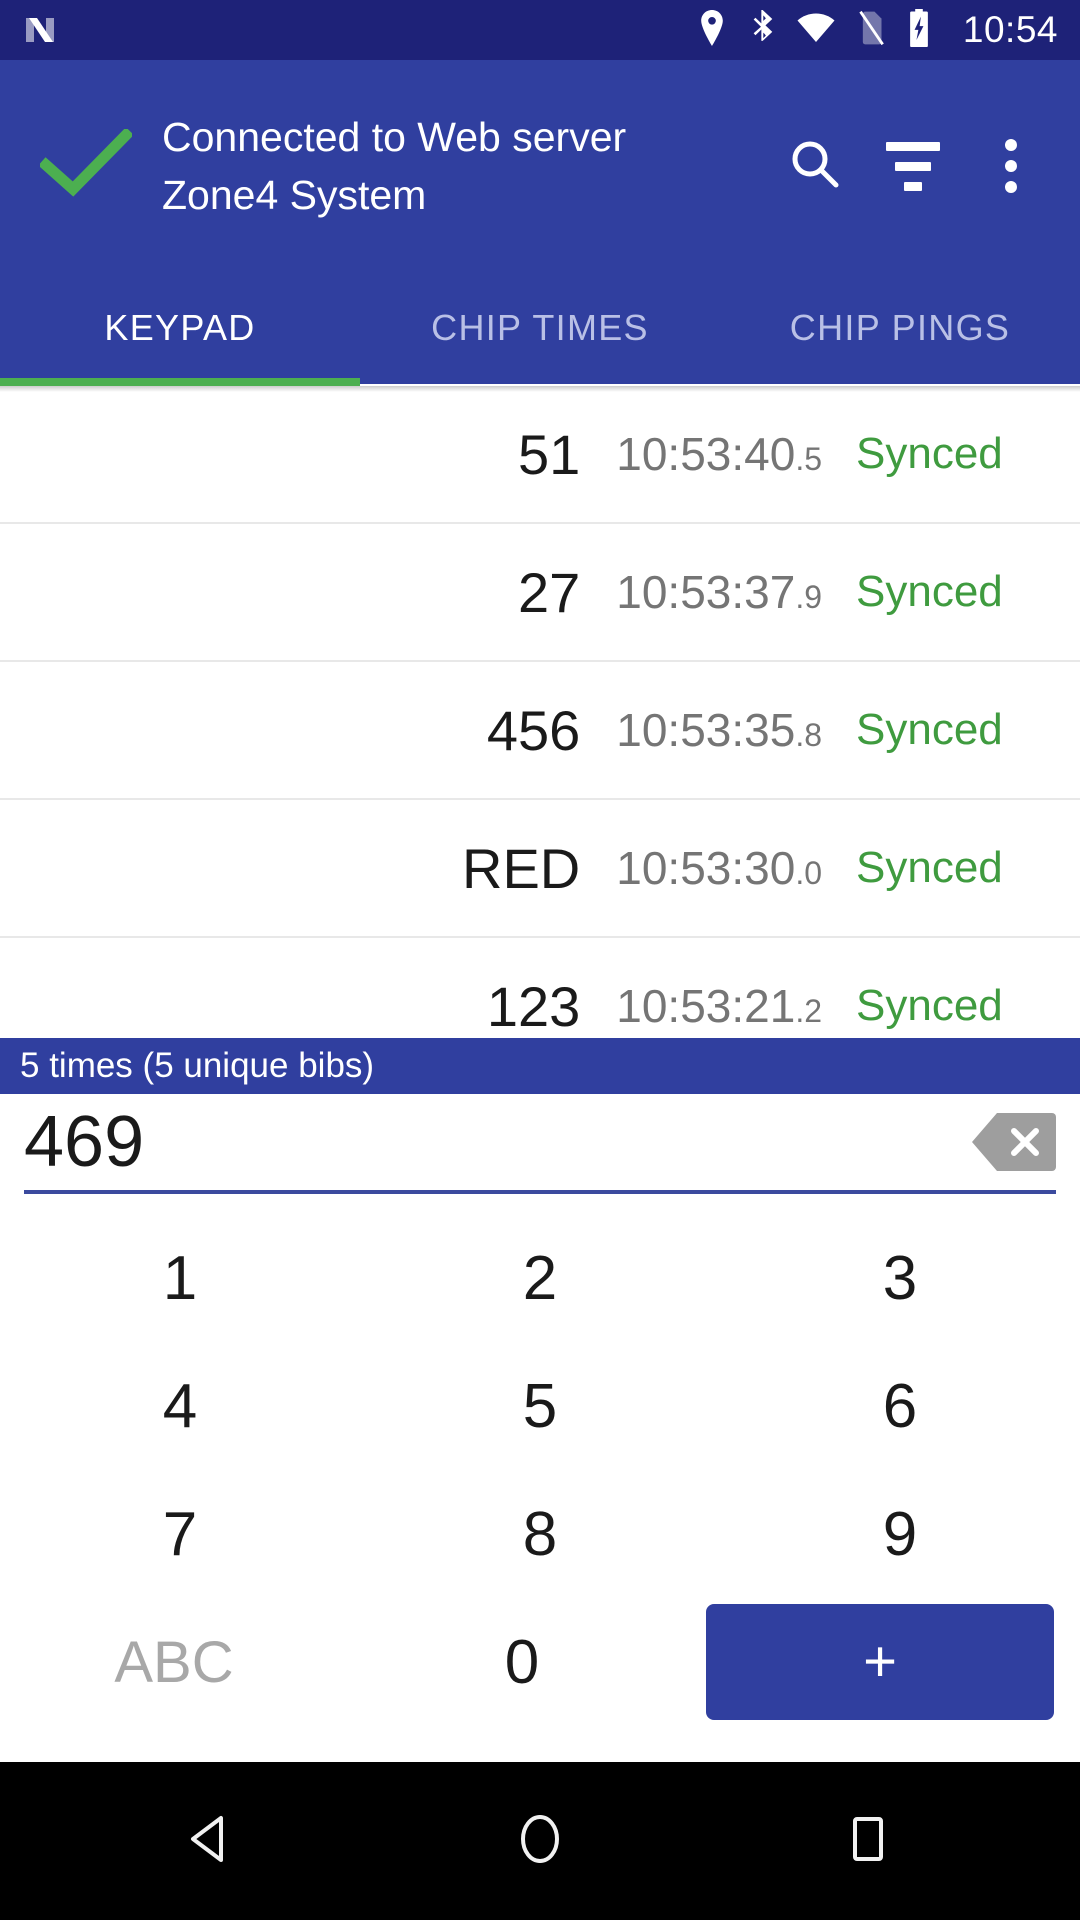 This screenshot has height=1920, width=1080. Describe the element at coordinates (549, 454) in the screenshot. I see `row-bib: 51` at that location.